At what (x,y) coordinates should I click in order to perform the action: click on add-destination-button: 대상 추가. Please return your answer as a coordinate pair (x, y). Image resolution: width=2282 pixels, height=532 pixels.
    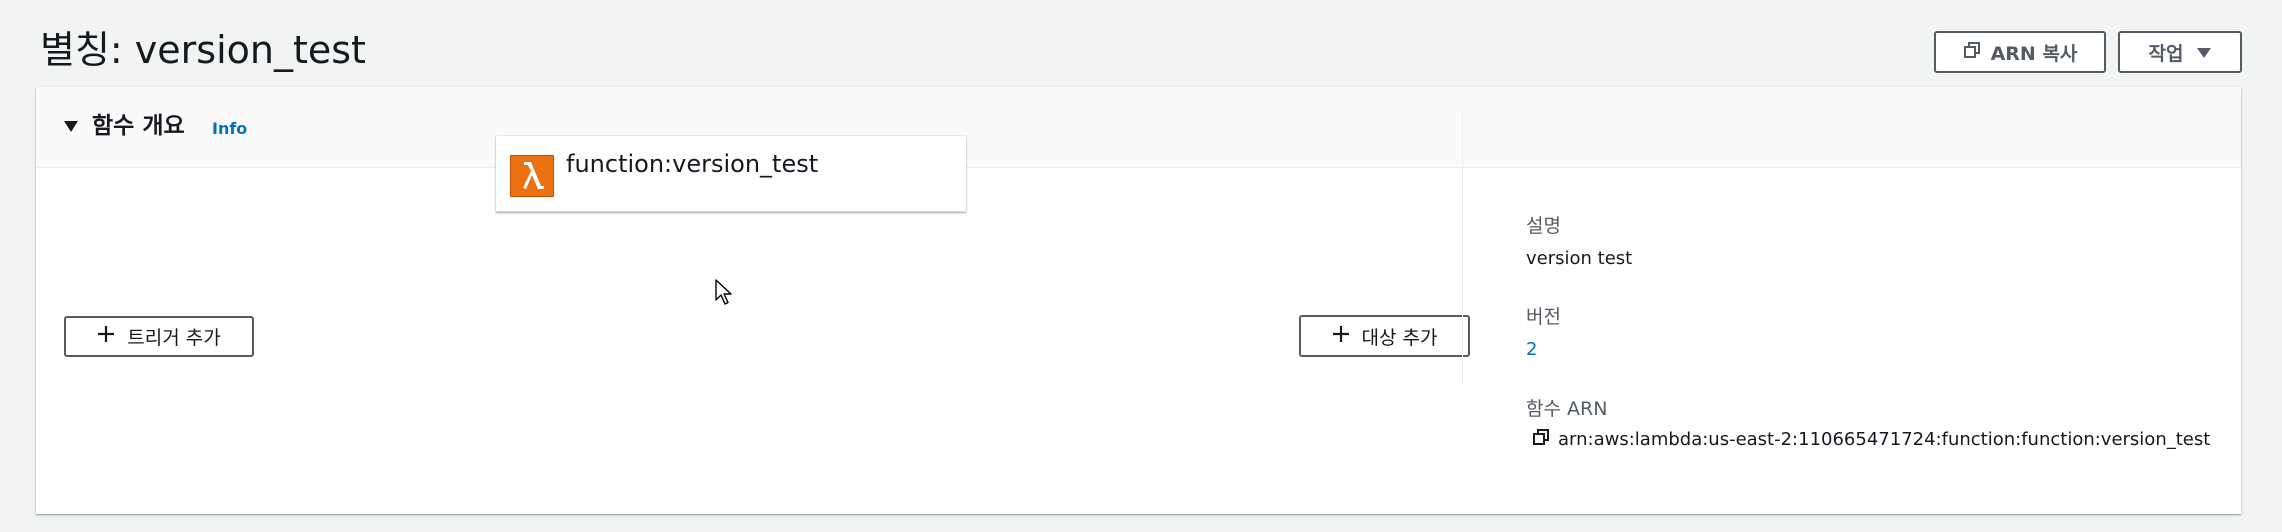
    Looking at the image, I should click on (1384, 336).